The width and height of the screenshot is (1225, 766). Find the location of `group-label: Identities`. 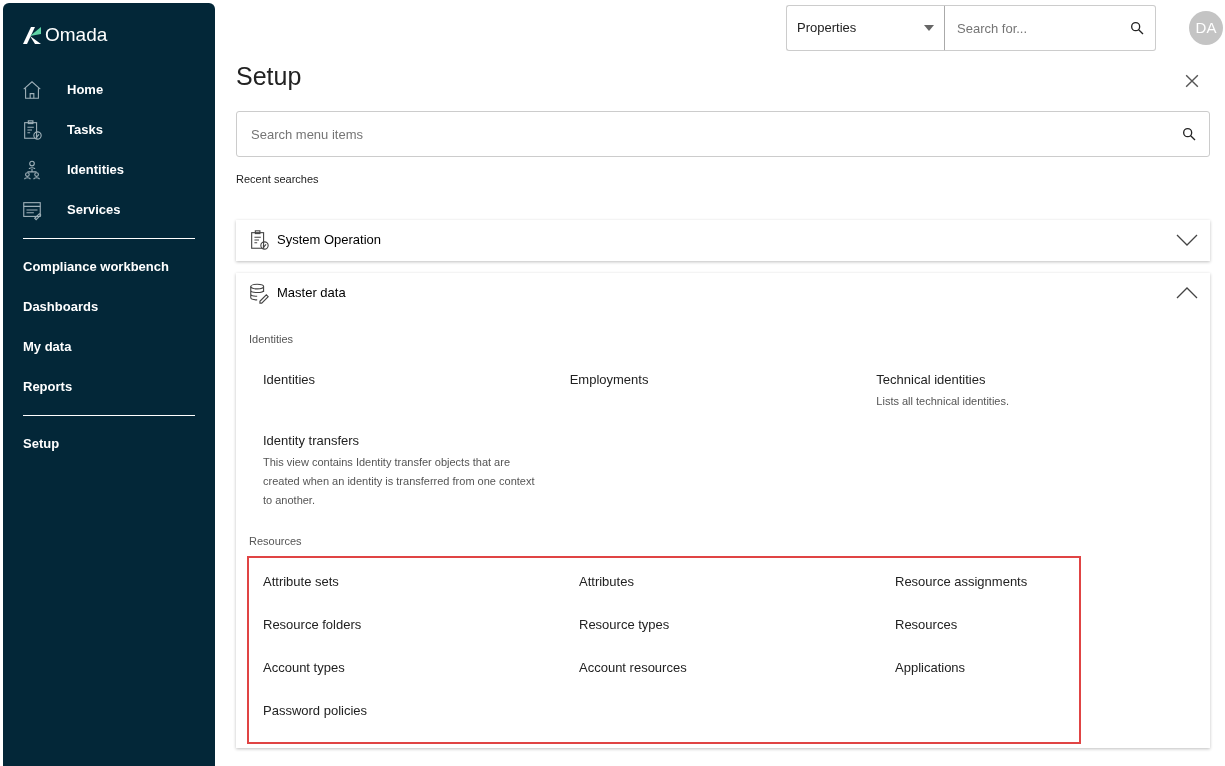

group-label: Identities is located at coordinates (271, 339).